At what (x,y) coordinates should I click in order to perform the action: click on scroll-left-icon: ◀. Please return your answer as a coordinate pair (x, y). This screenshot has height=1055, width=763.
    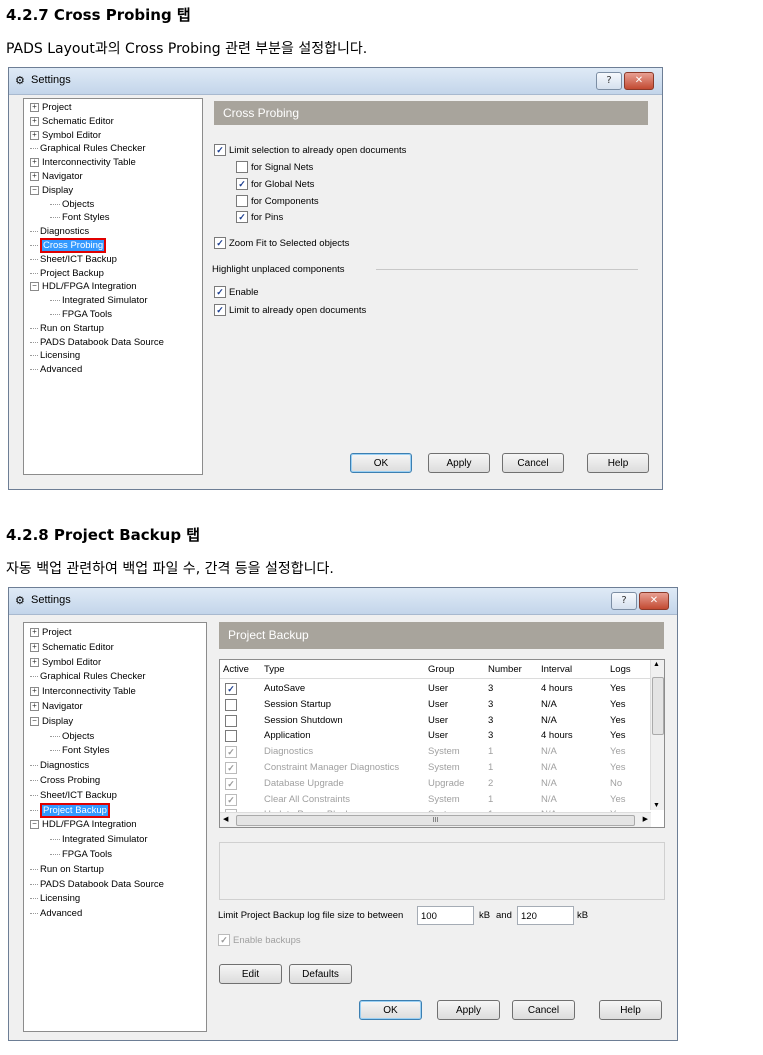
    Looking at the image, I should click on (225, 819).